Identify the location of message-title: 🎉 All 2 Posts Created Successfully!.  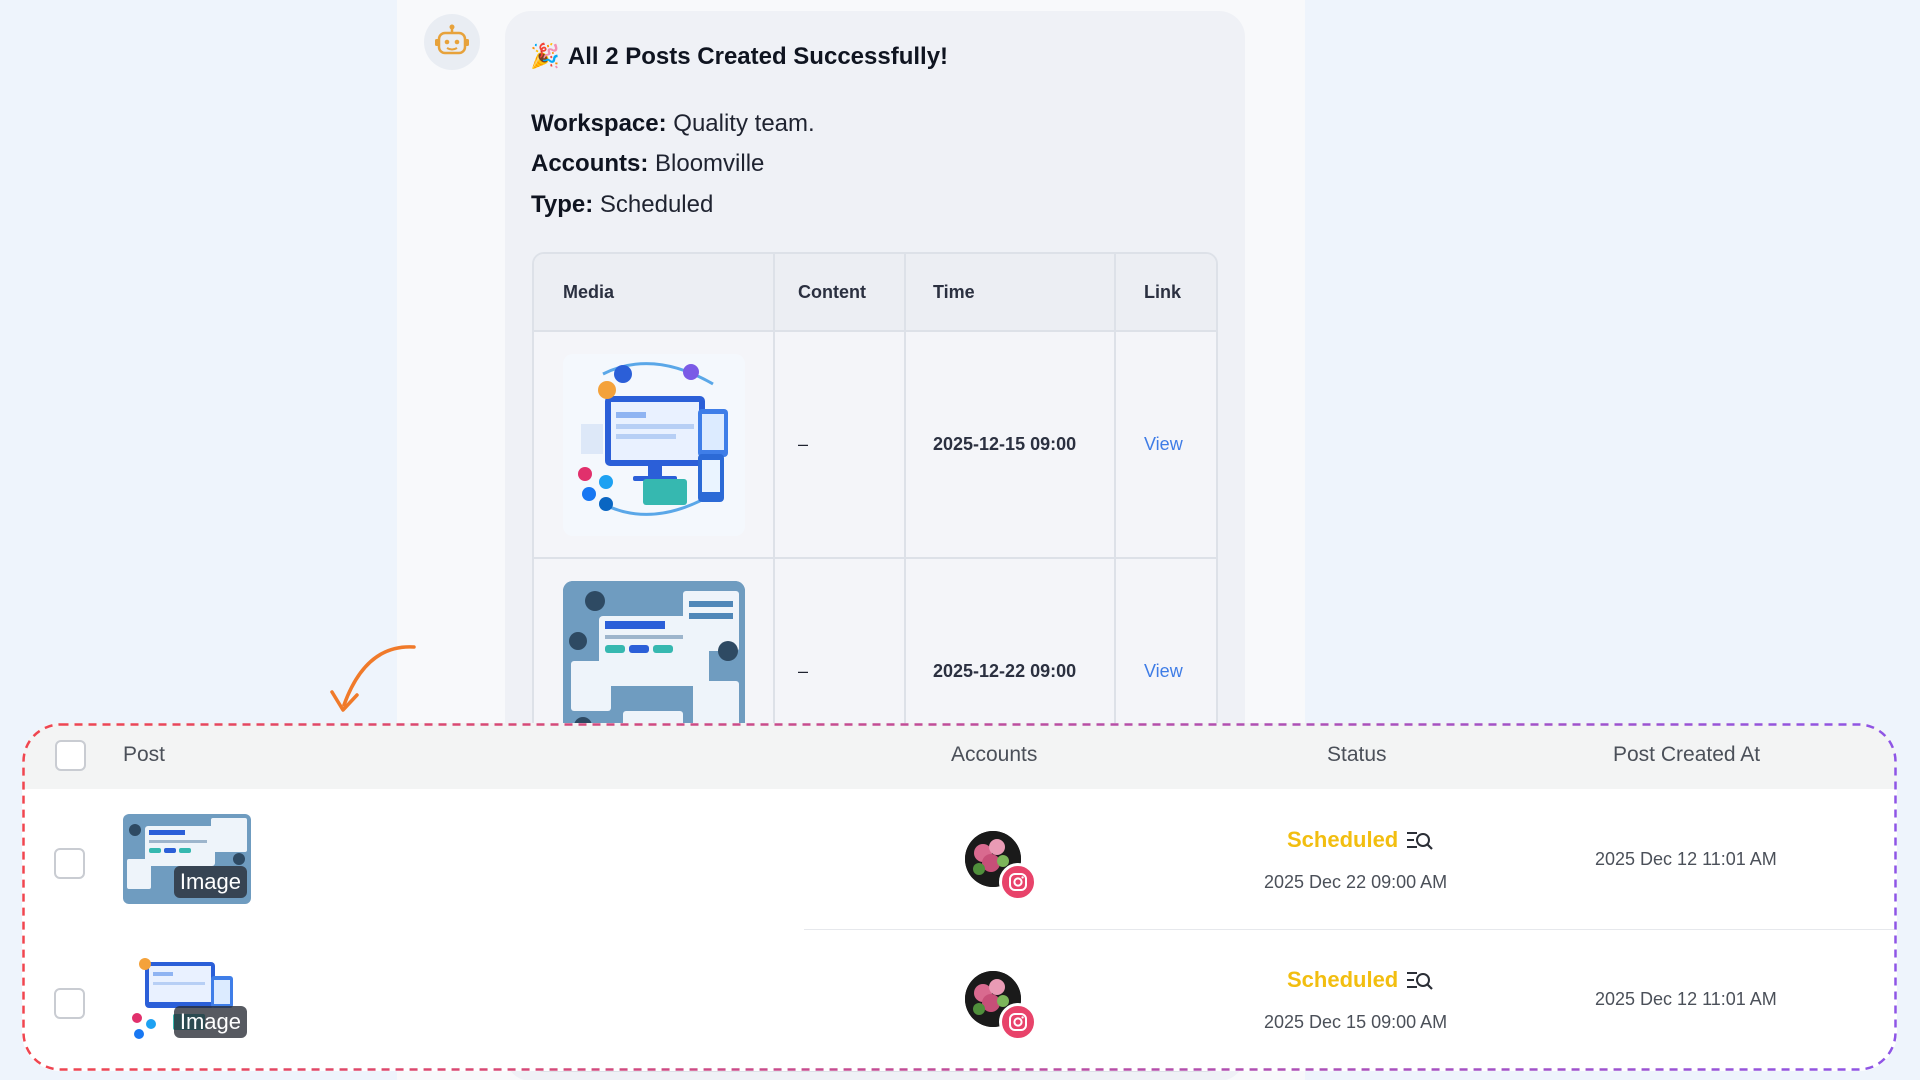
(739, 56).